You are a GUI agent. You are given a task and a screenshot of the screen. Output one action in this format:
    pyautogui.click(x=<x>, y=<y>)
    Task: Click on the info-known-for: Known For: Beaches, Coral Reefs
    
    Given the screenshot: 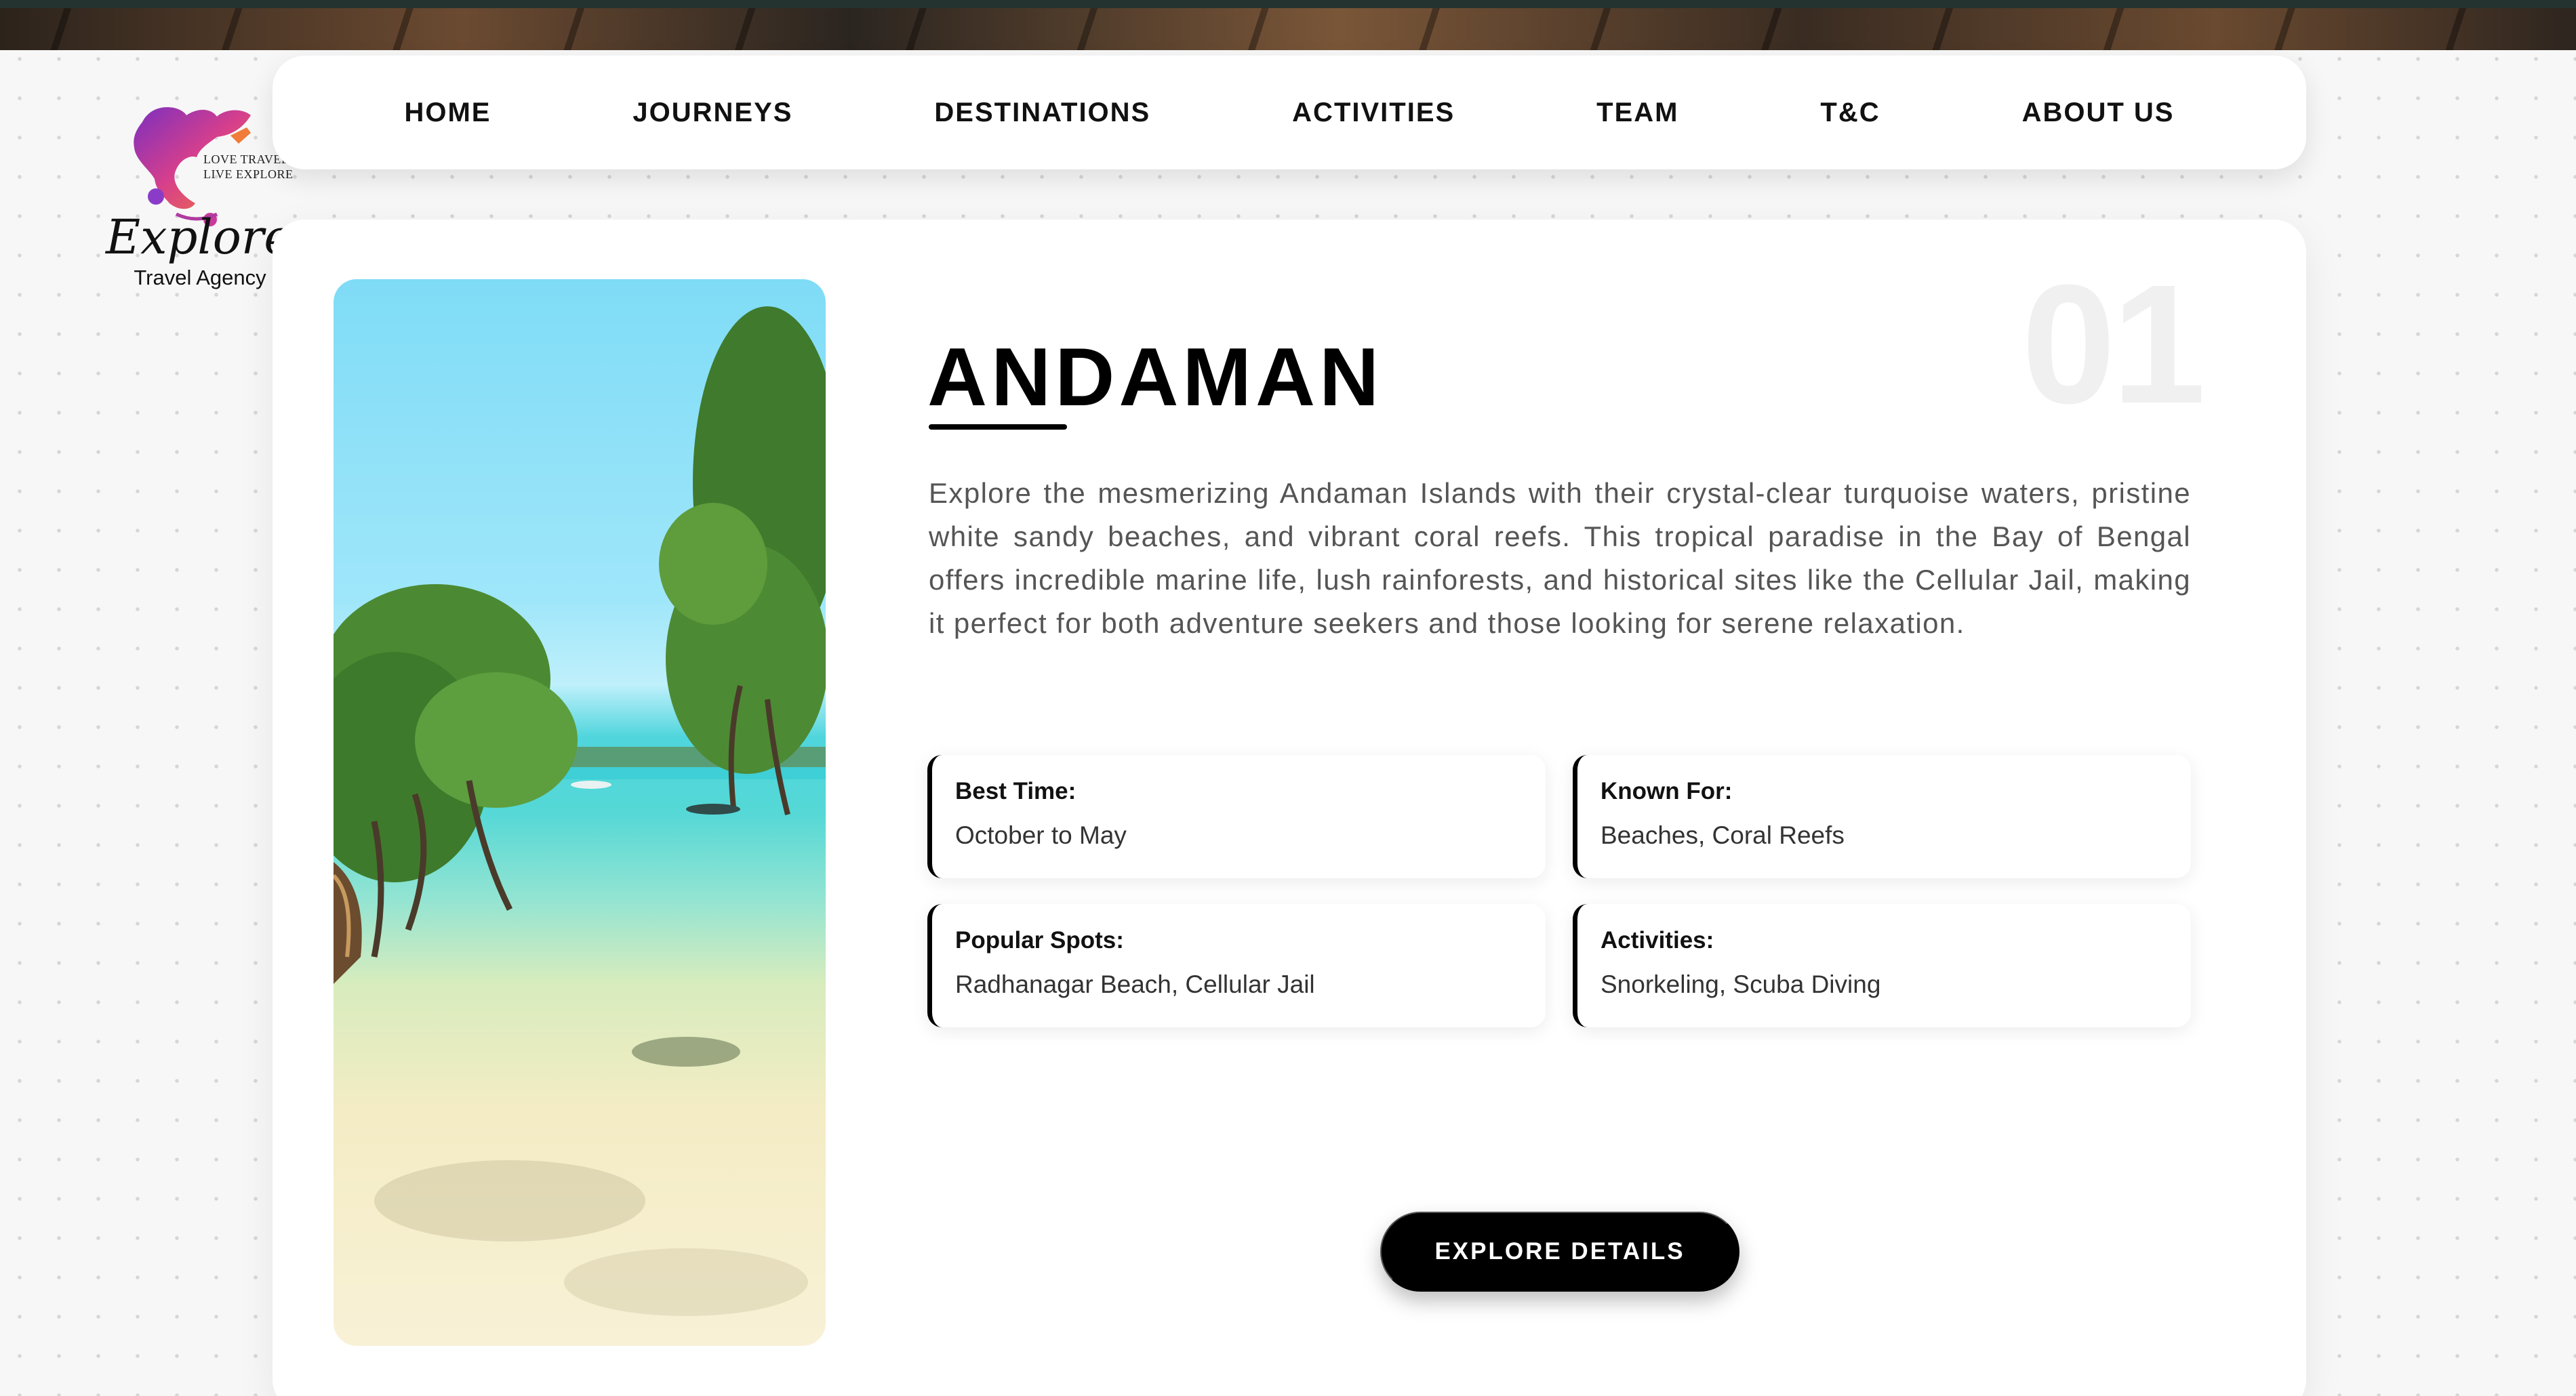 What is the action you would take?
    pyautogui.click(x=1882, y=817)
    